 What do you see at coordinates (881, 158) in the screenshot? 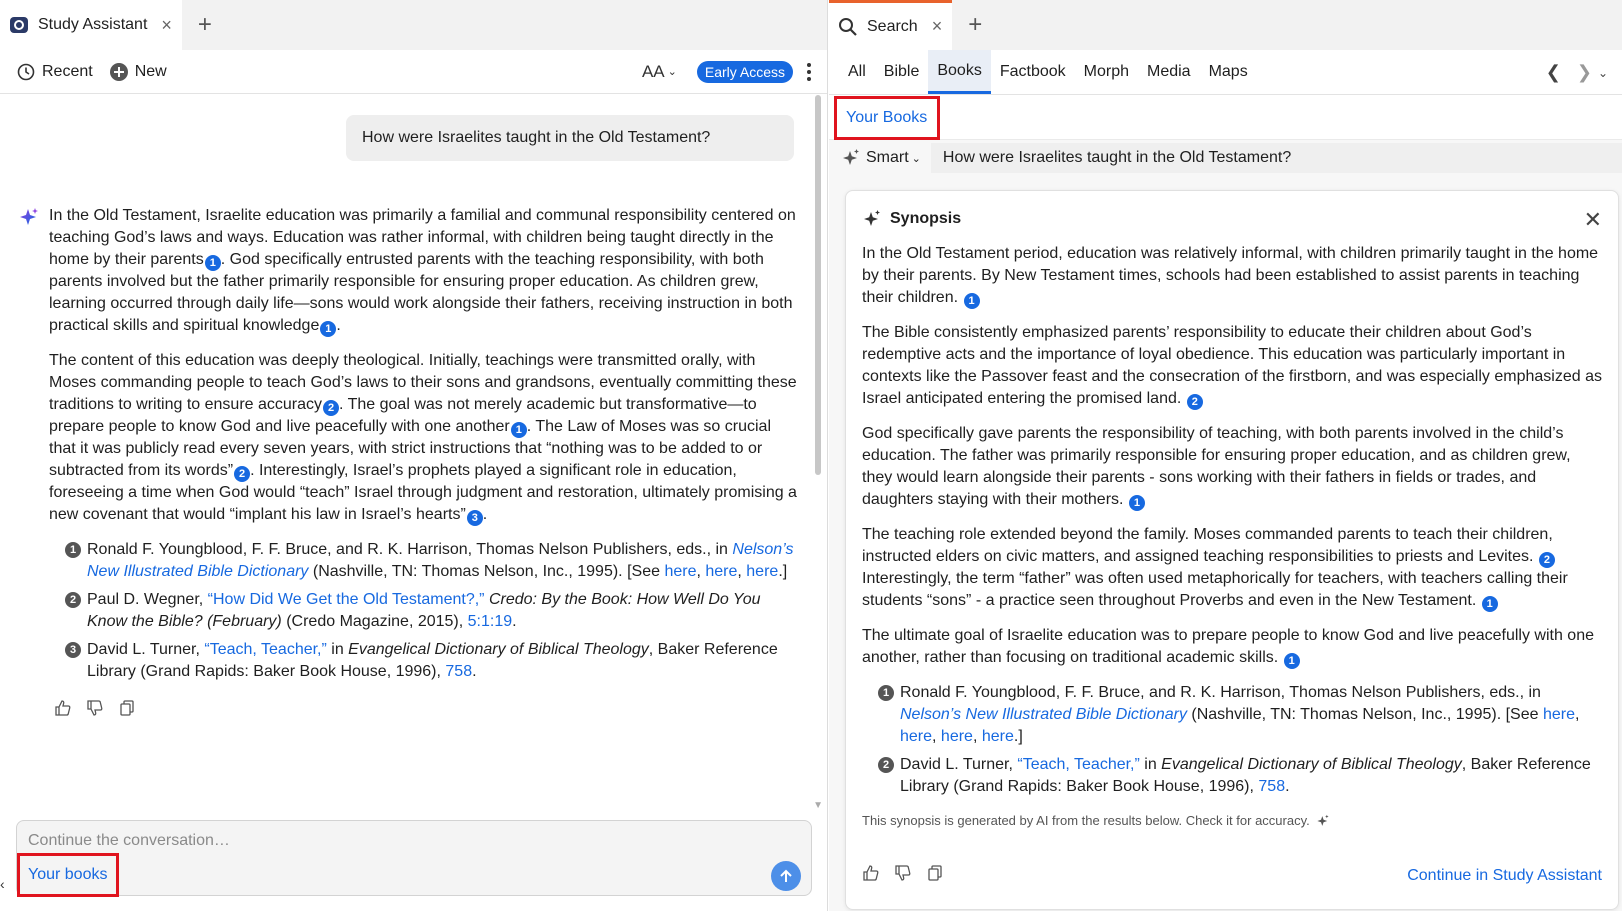
I see `smart-search-dropdown: Smart ⌄` at bounding box center [881, 158].